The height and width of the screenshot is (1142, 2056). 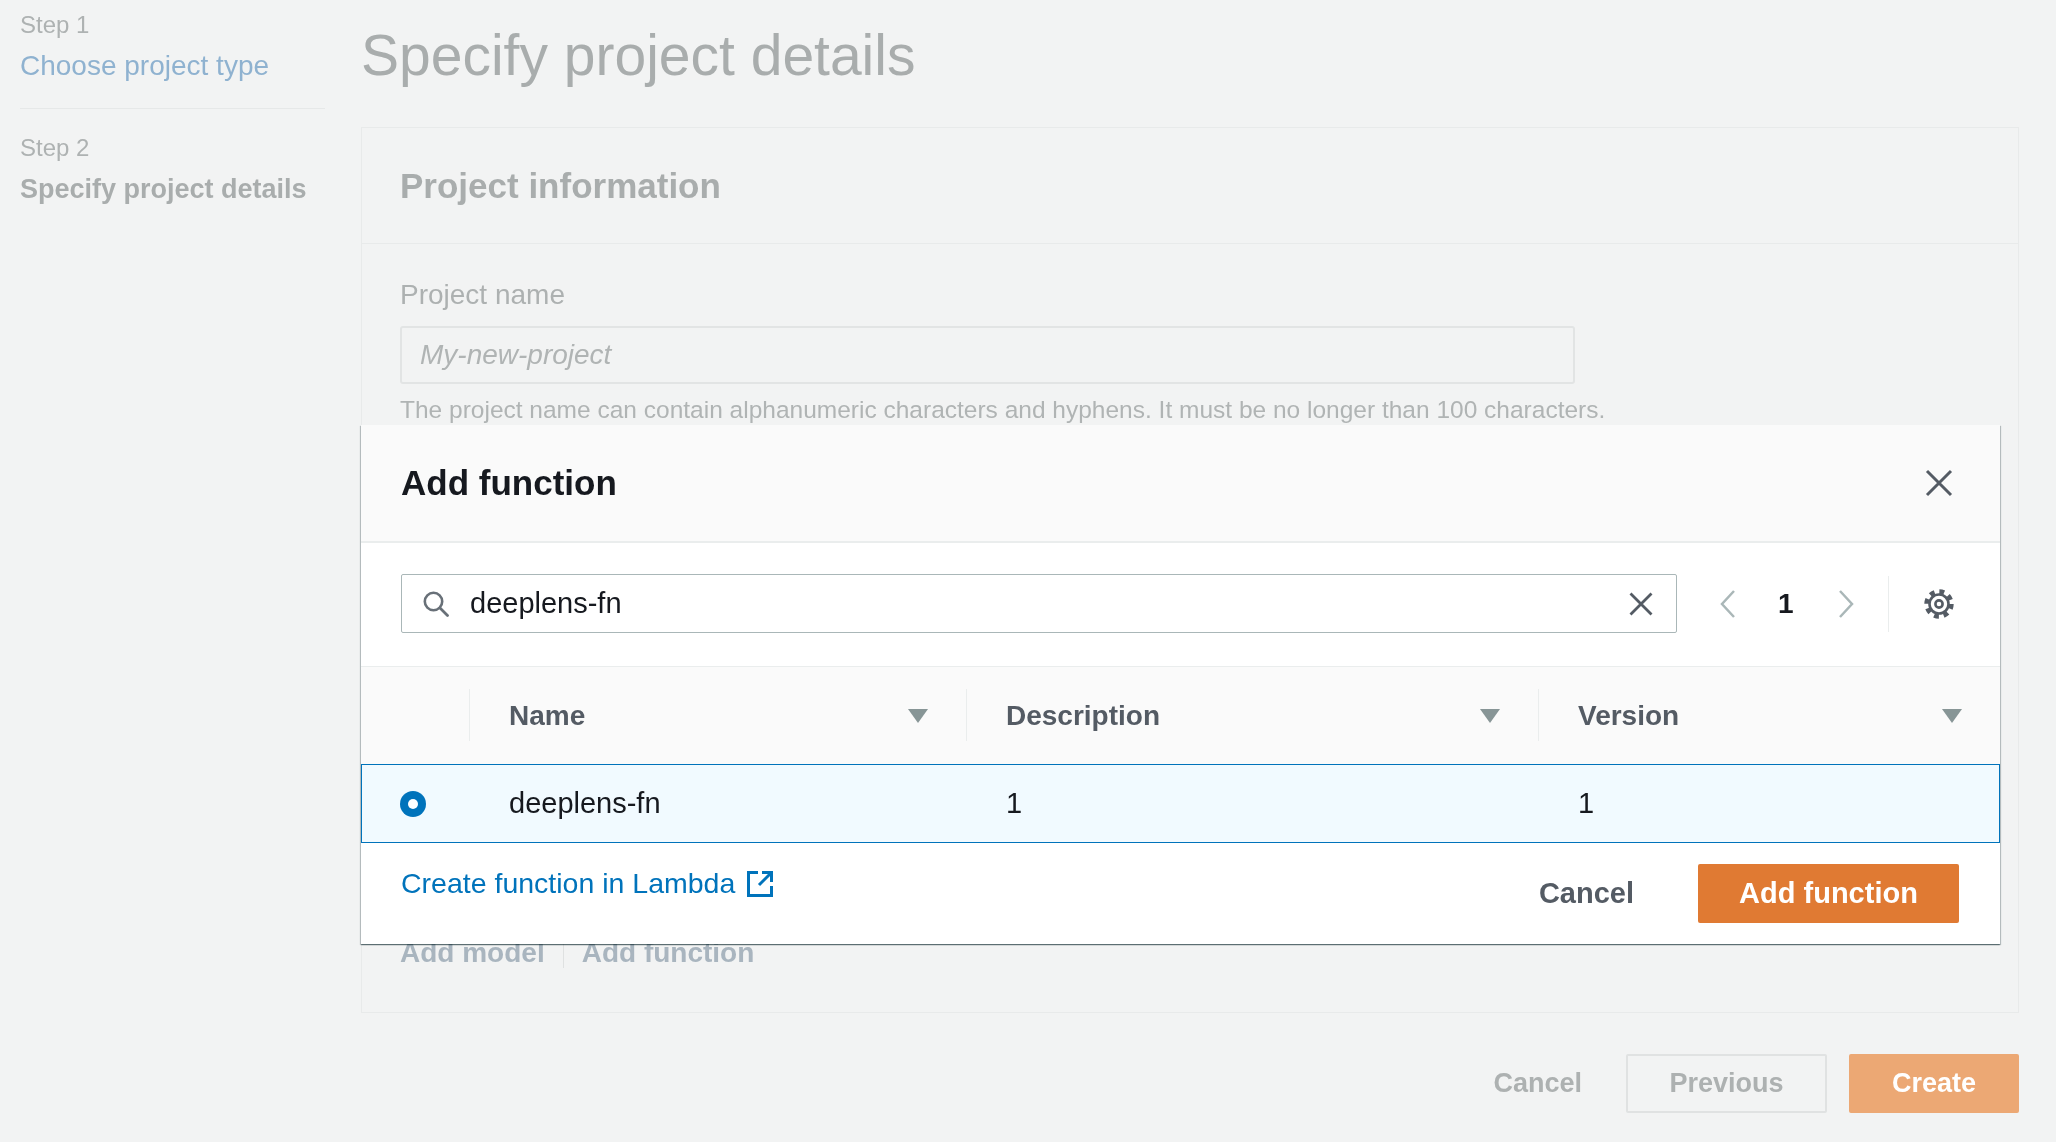 I want to click on table-row: deeplens-fn 1 1, so click(x=1180, y=803).